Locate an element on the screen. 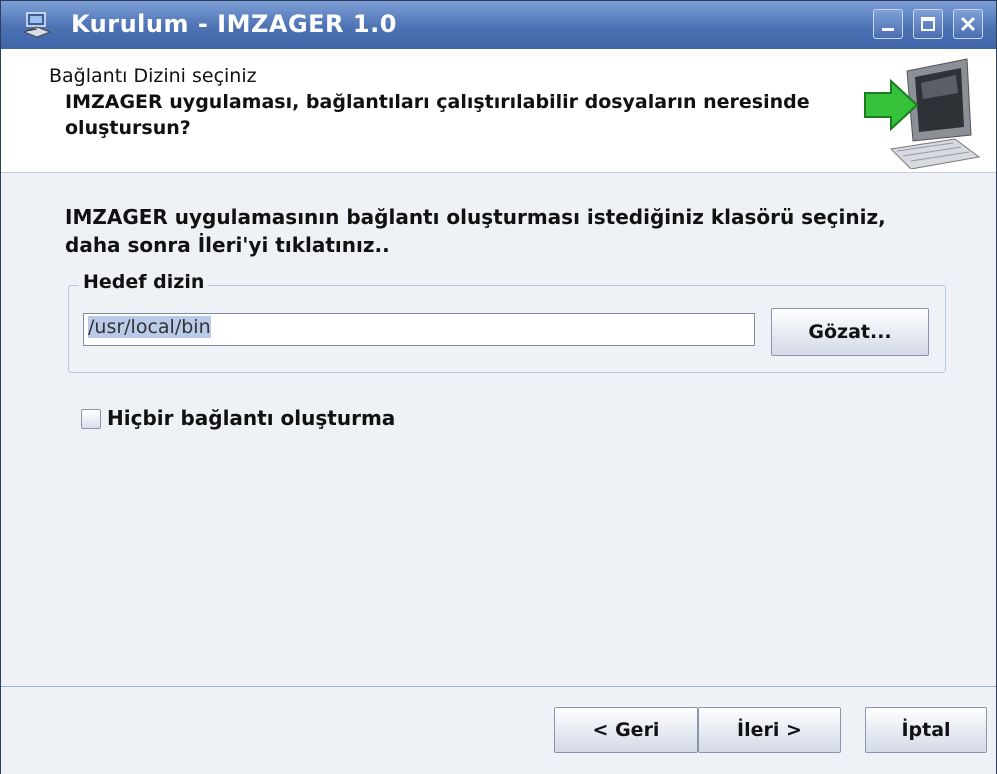  target-dir-label: Hedef dizin is located at coordinates (144, 282).